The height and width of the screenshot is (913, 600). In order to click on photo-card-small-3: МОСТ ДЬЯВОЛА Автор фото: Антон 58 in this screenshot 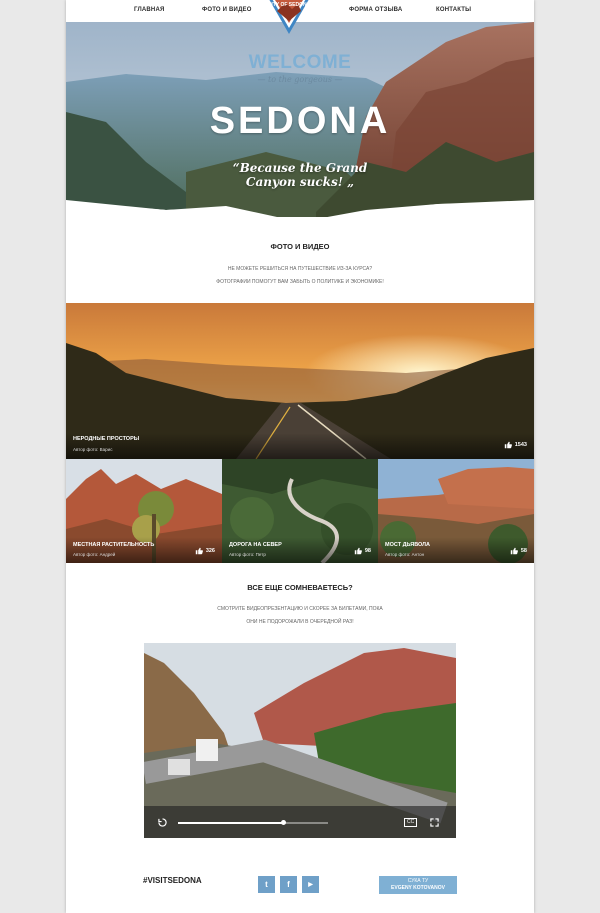, I will do `click(456, 511)`.